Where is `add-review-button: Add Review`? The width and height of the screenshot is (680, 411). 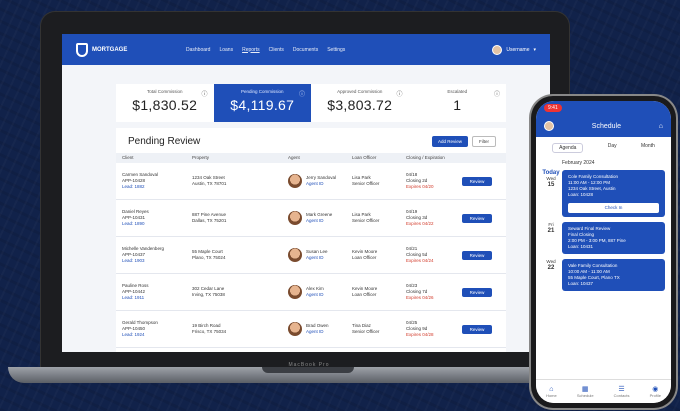 add-review-button: Add Review is located at coordinates (449, 141).